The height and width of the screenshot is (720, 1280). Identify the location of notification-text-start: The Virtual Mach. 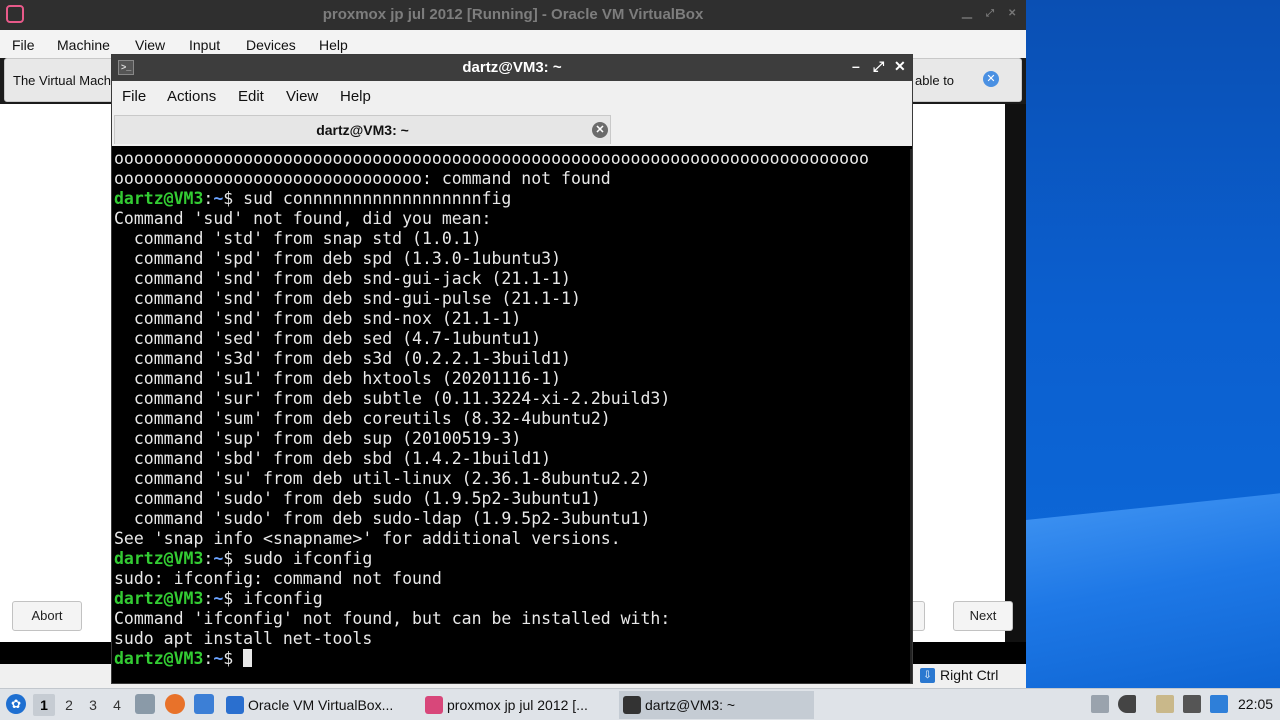
(62, 80).